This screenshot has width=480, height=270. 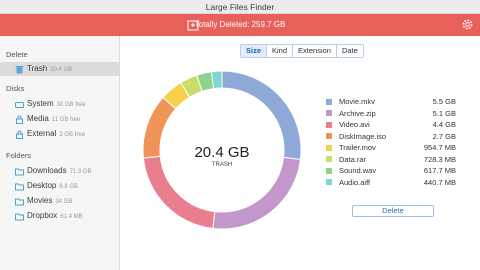 What do you see at coordinates (439, 159) in the screenshot?
I see `legend-file-size: 728.3 MB` at bounding box center [439, 159].